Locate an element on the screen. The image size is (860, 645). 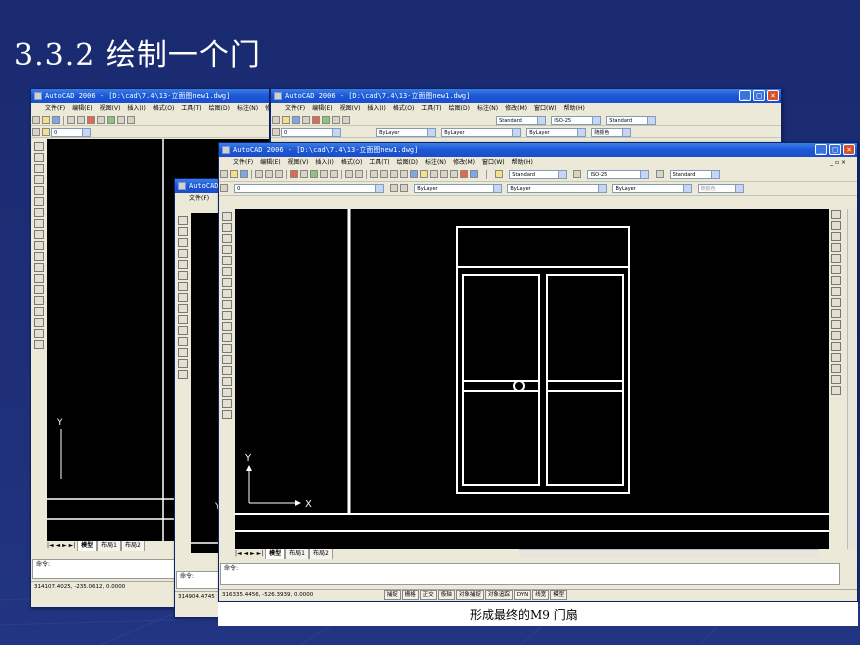
gradient-icon is located at coordinates (227, 381).